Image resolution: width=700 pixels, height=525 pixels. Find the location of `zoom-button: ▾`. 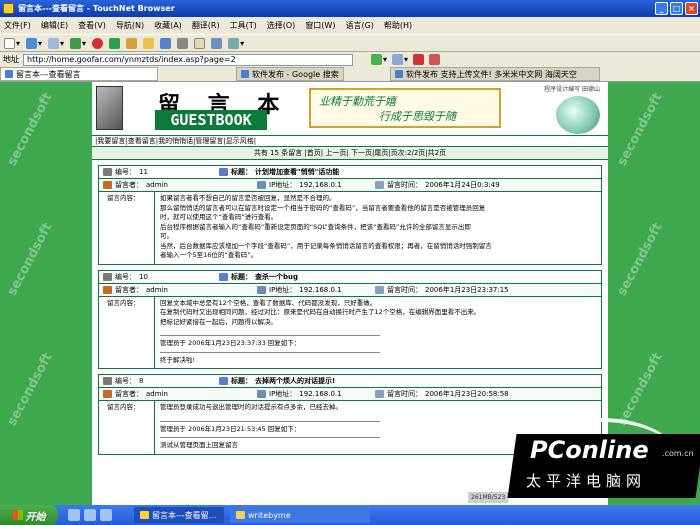

zoom-button: ▾ is located at coordinates (236, 43).